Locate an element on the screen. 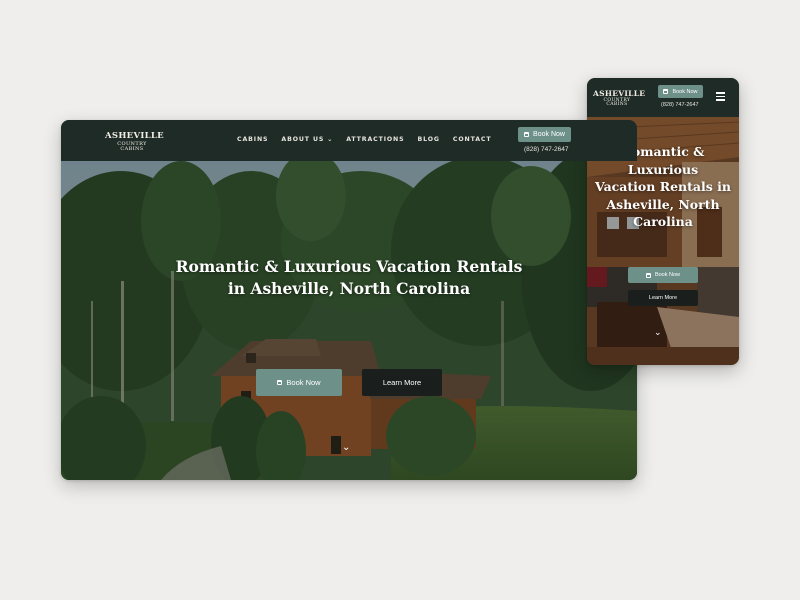 This screenshot has width=800, height=600. mobile-scroll-down-chevron-icon: ⌄ is located at coordinates (658, 332).